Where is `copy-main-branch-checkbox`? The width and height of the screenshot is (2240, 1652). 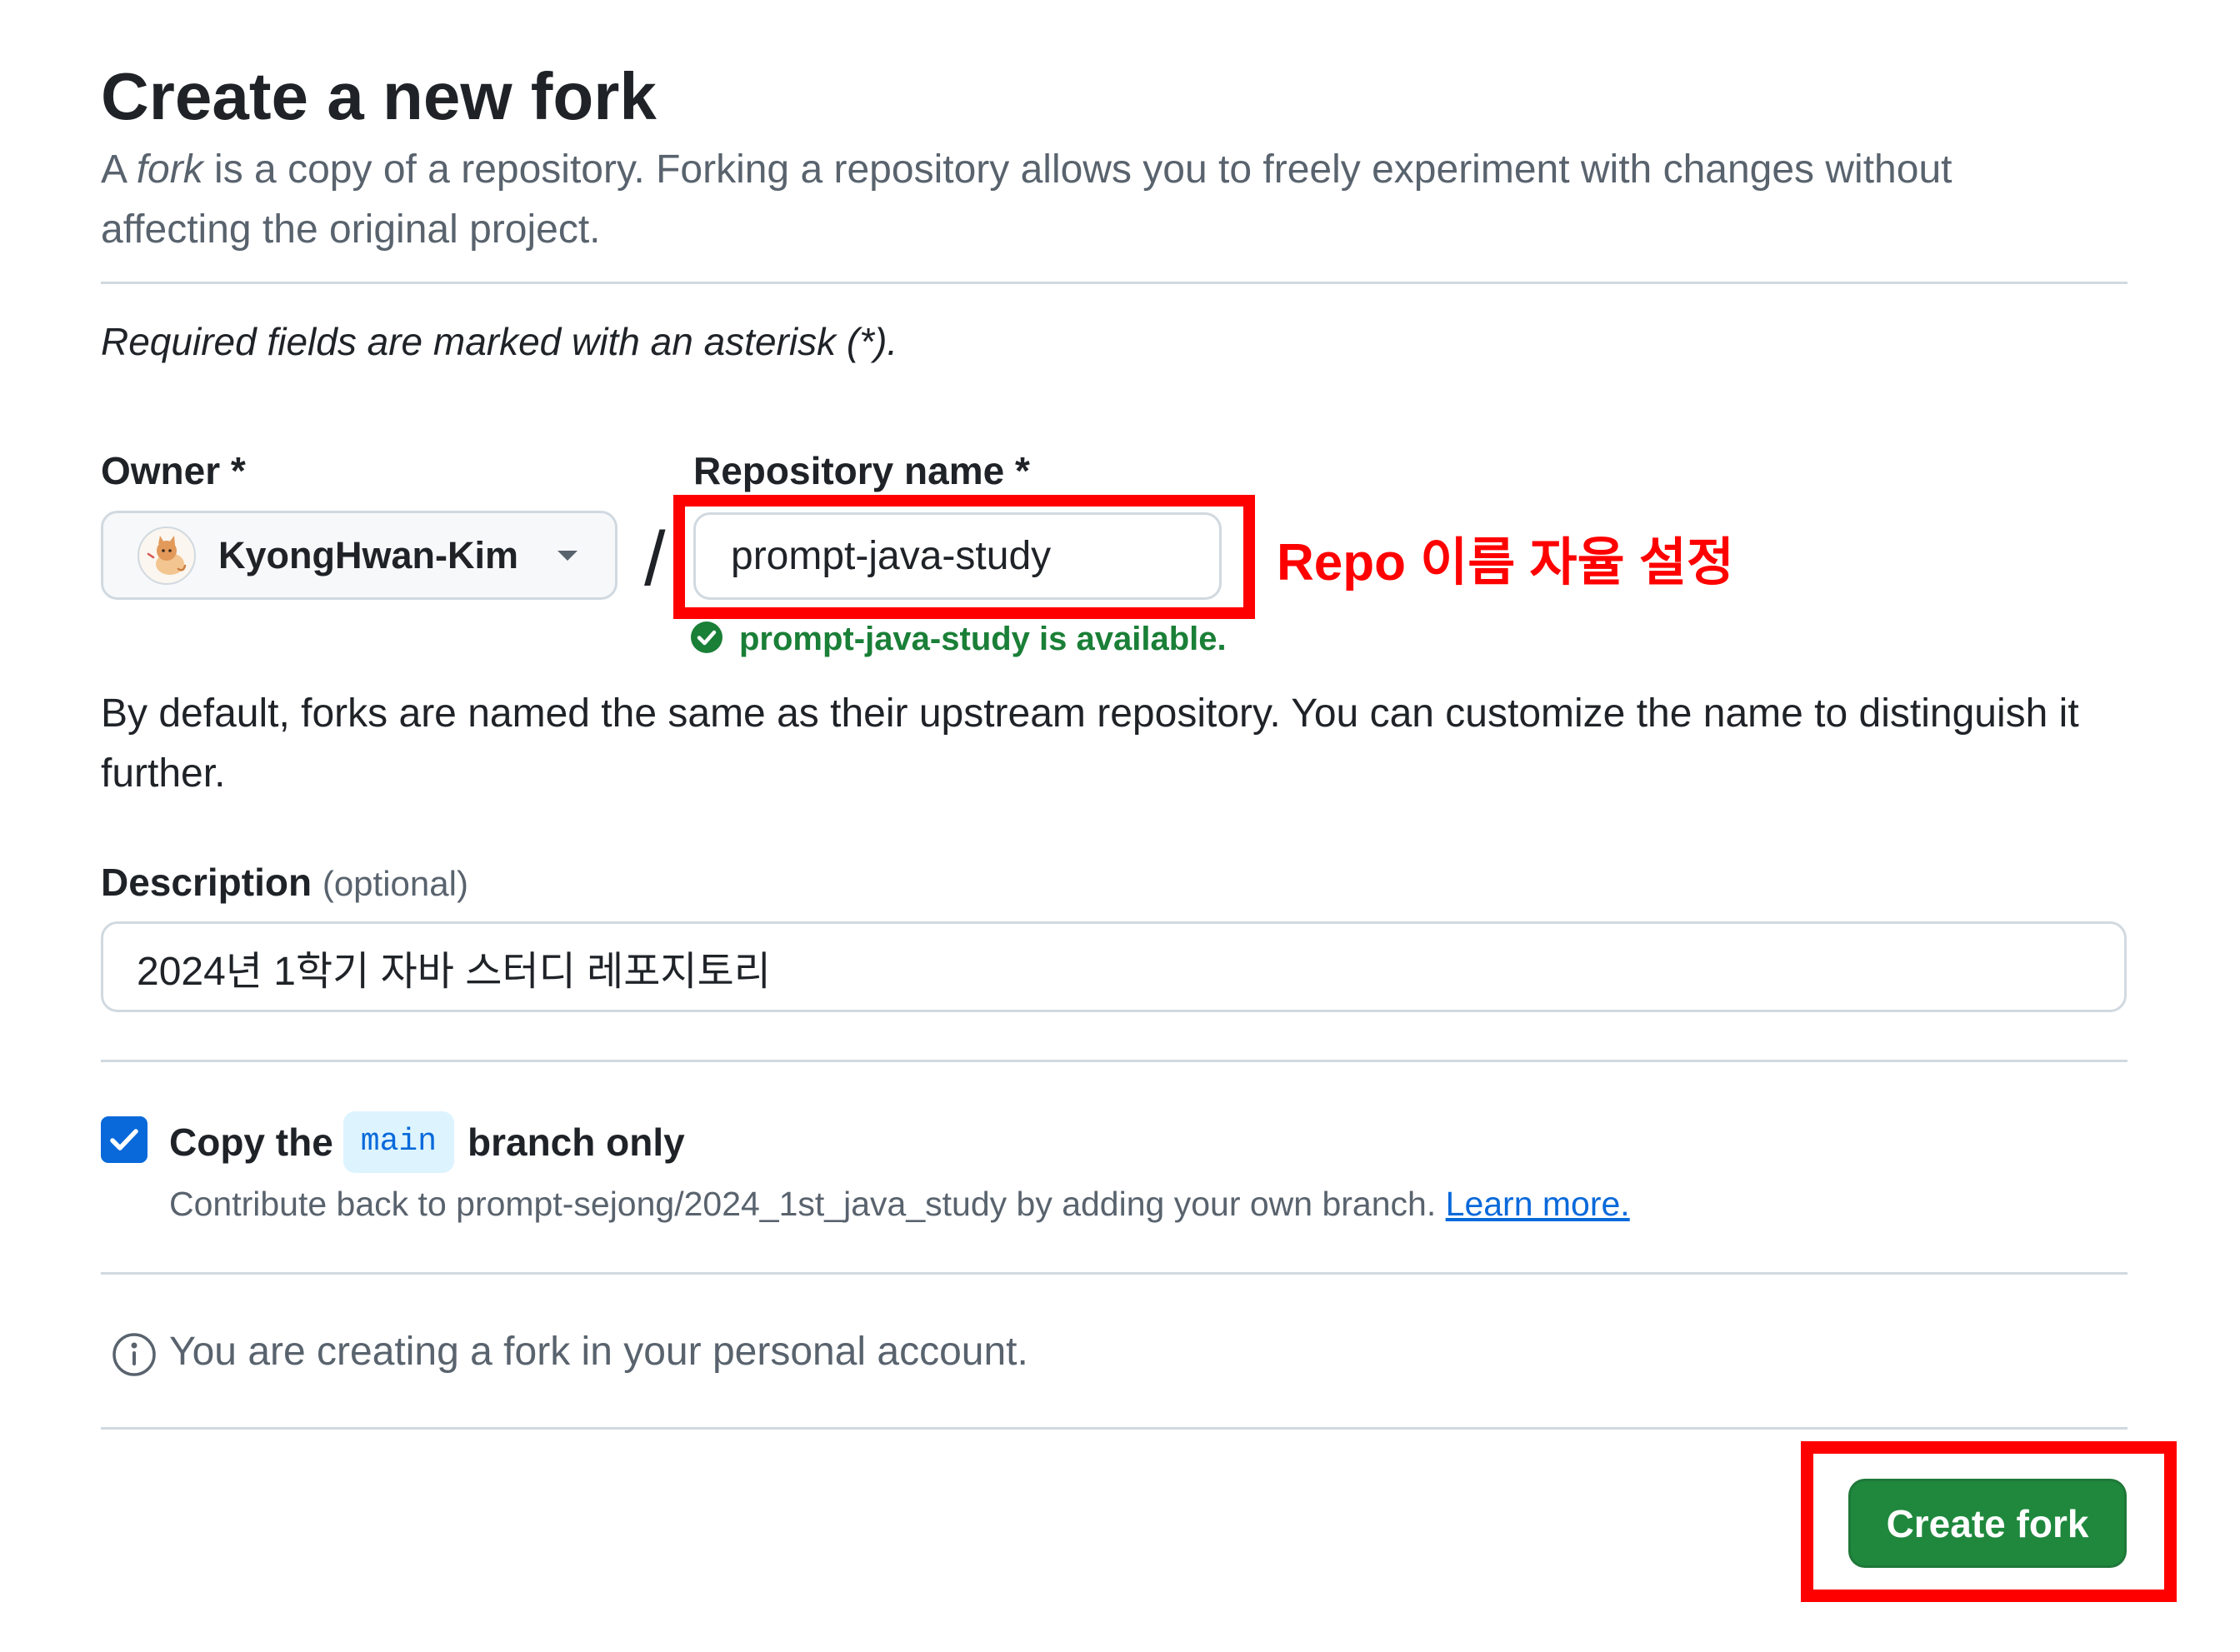 copy-main-branch-checkbox is located at coordinates (125, 1139).